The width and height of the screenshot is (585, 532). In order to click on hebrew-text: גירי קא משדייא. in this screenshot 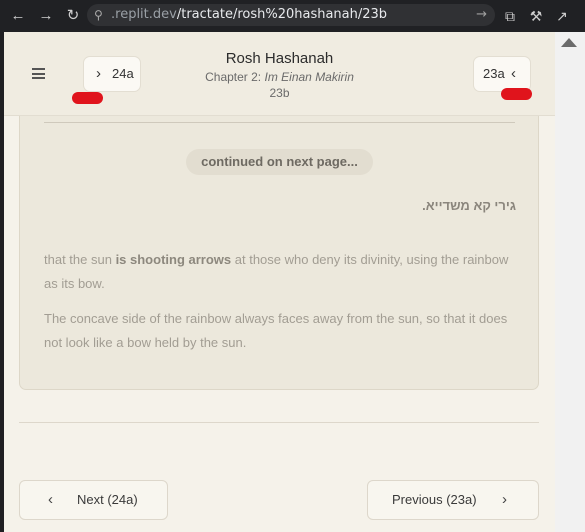, I will do `click(469, 205)`.